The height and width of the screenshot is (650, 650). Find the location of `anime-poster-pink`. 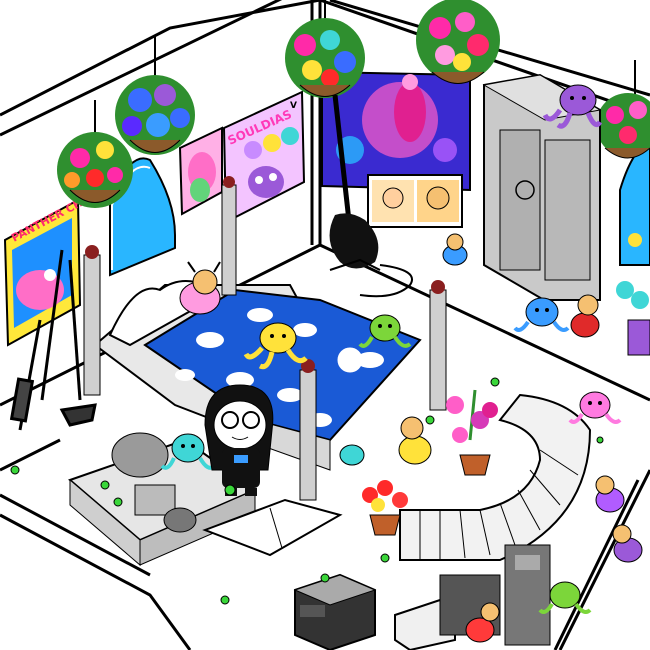

anime-poster-pink is located at coordinates (200, 171).